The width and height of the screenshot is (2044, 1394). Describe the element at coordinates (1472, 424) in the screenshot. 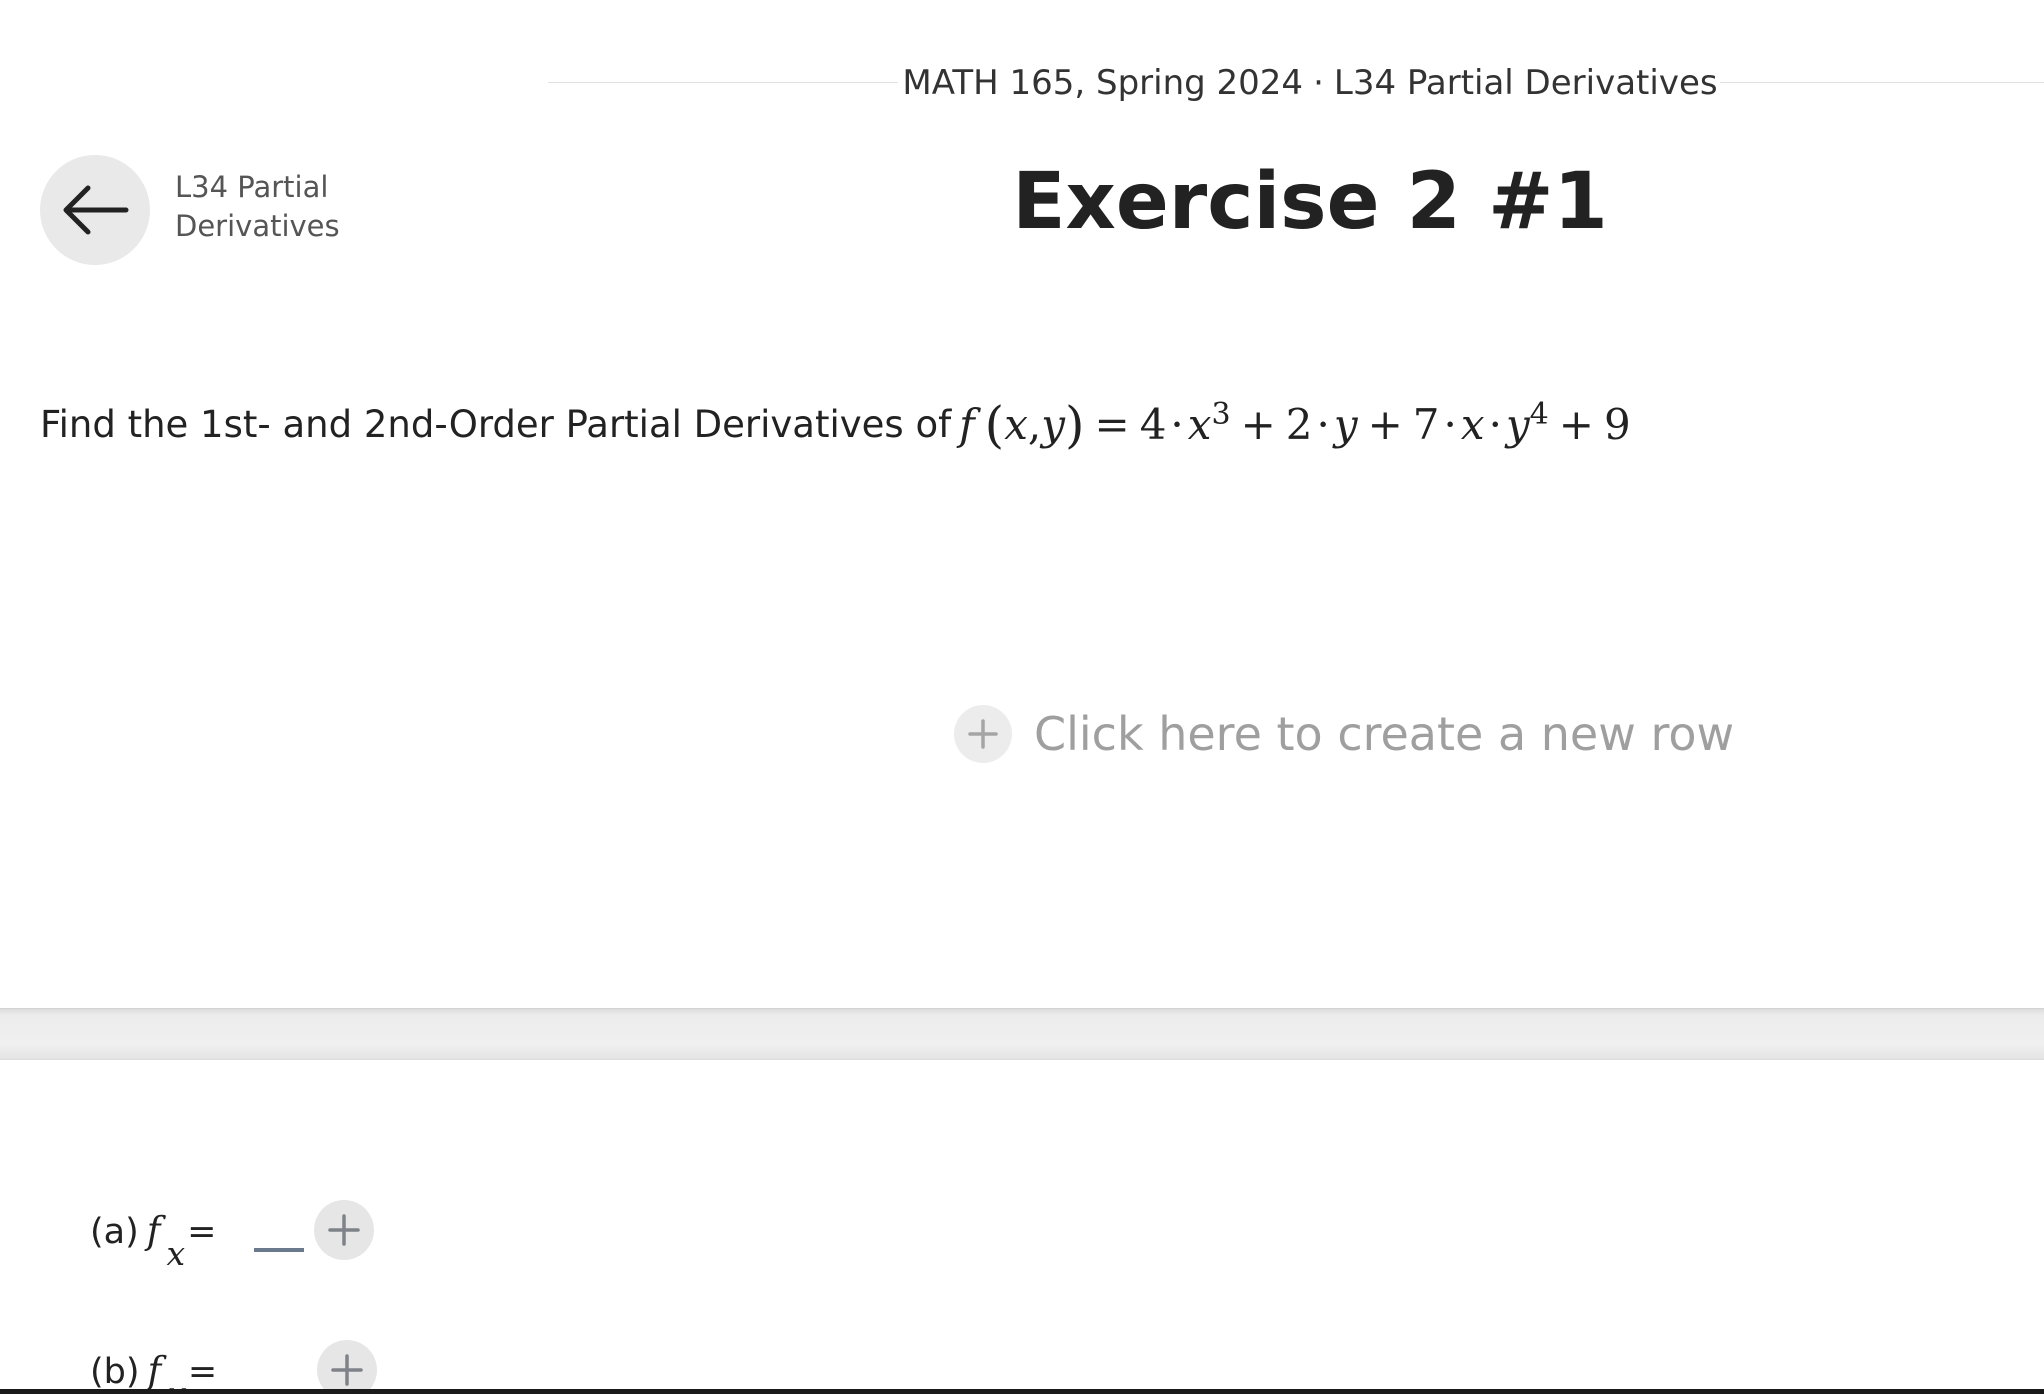

I see `math-x2: x` at that location.